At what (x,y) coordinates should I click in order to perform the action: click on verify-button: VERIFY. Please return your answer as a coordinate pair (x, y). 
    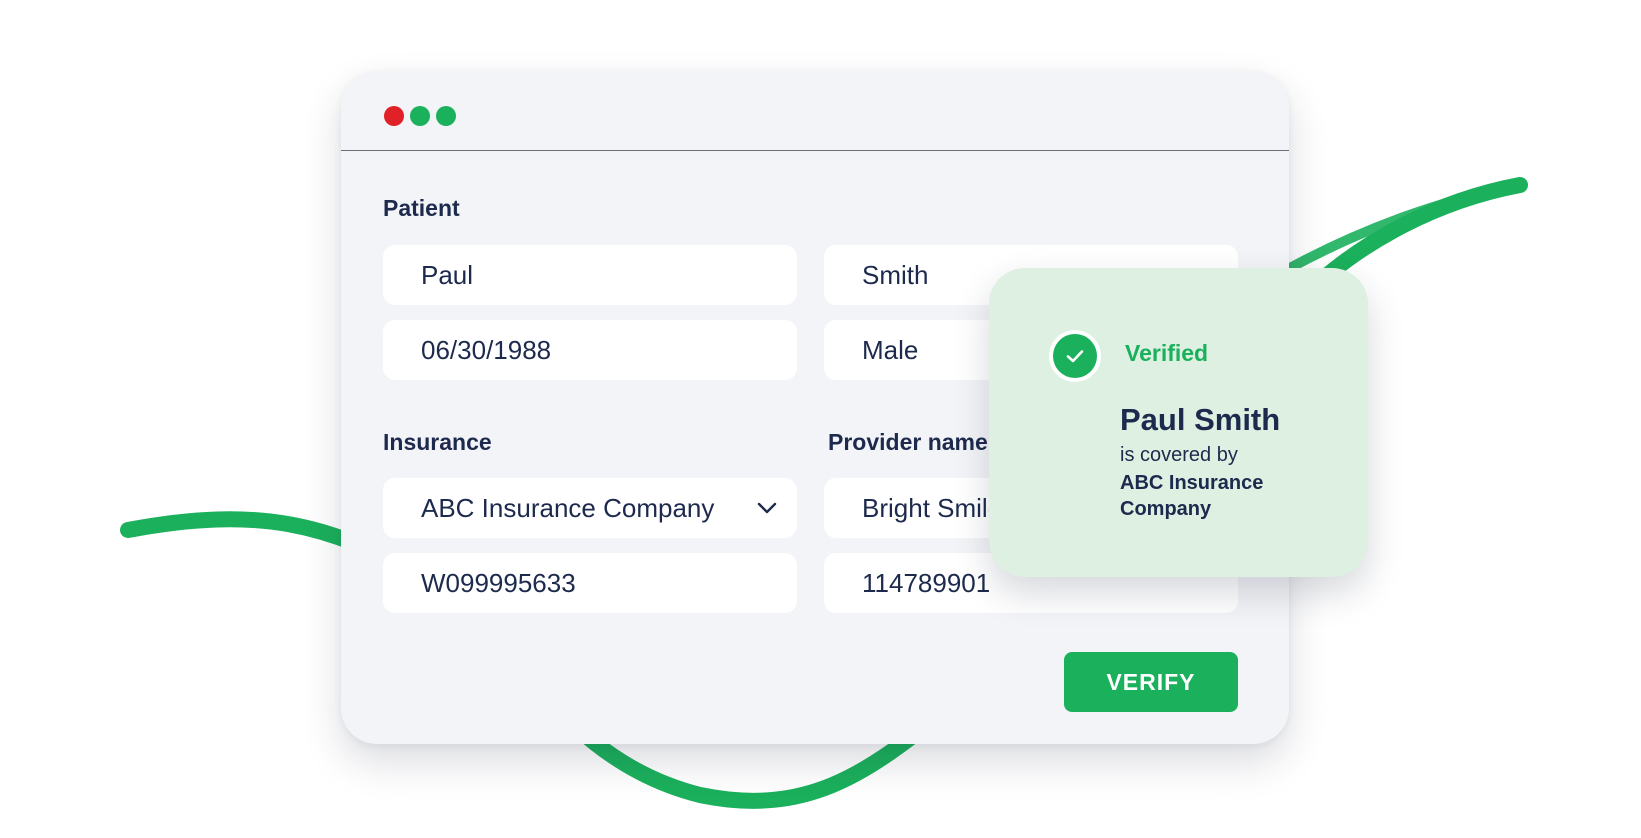
    Looking at the image, I should click on (1151, 682).